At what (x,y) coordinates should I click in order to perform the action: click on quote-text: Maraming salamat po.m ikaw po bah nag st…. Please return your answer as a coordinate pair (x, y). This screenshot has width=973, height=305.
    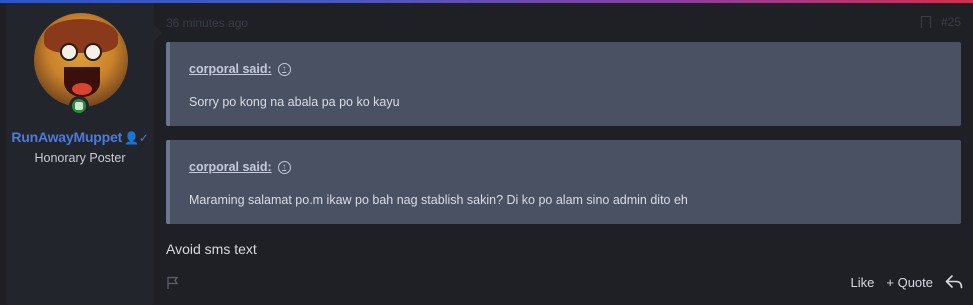
    Looking at the image, I should click on (438, 200).